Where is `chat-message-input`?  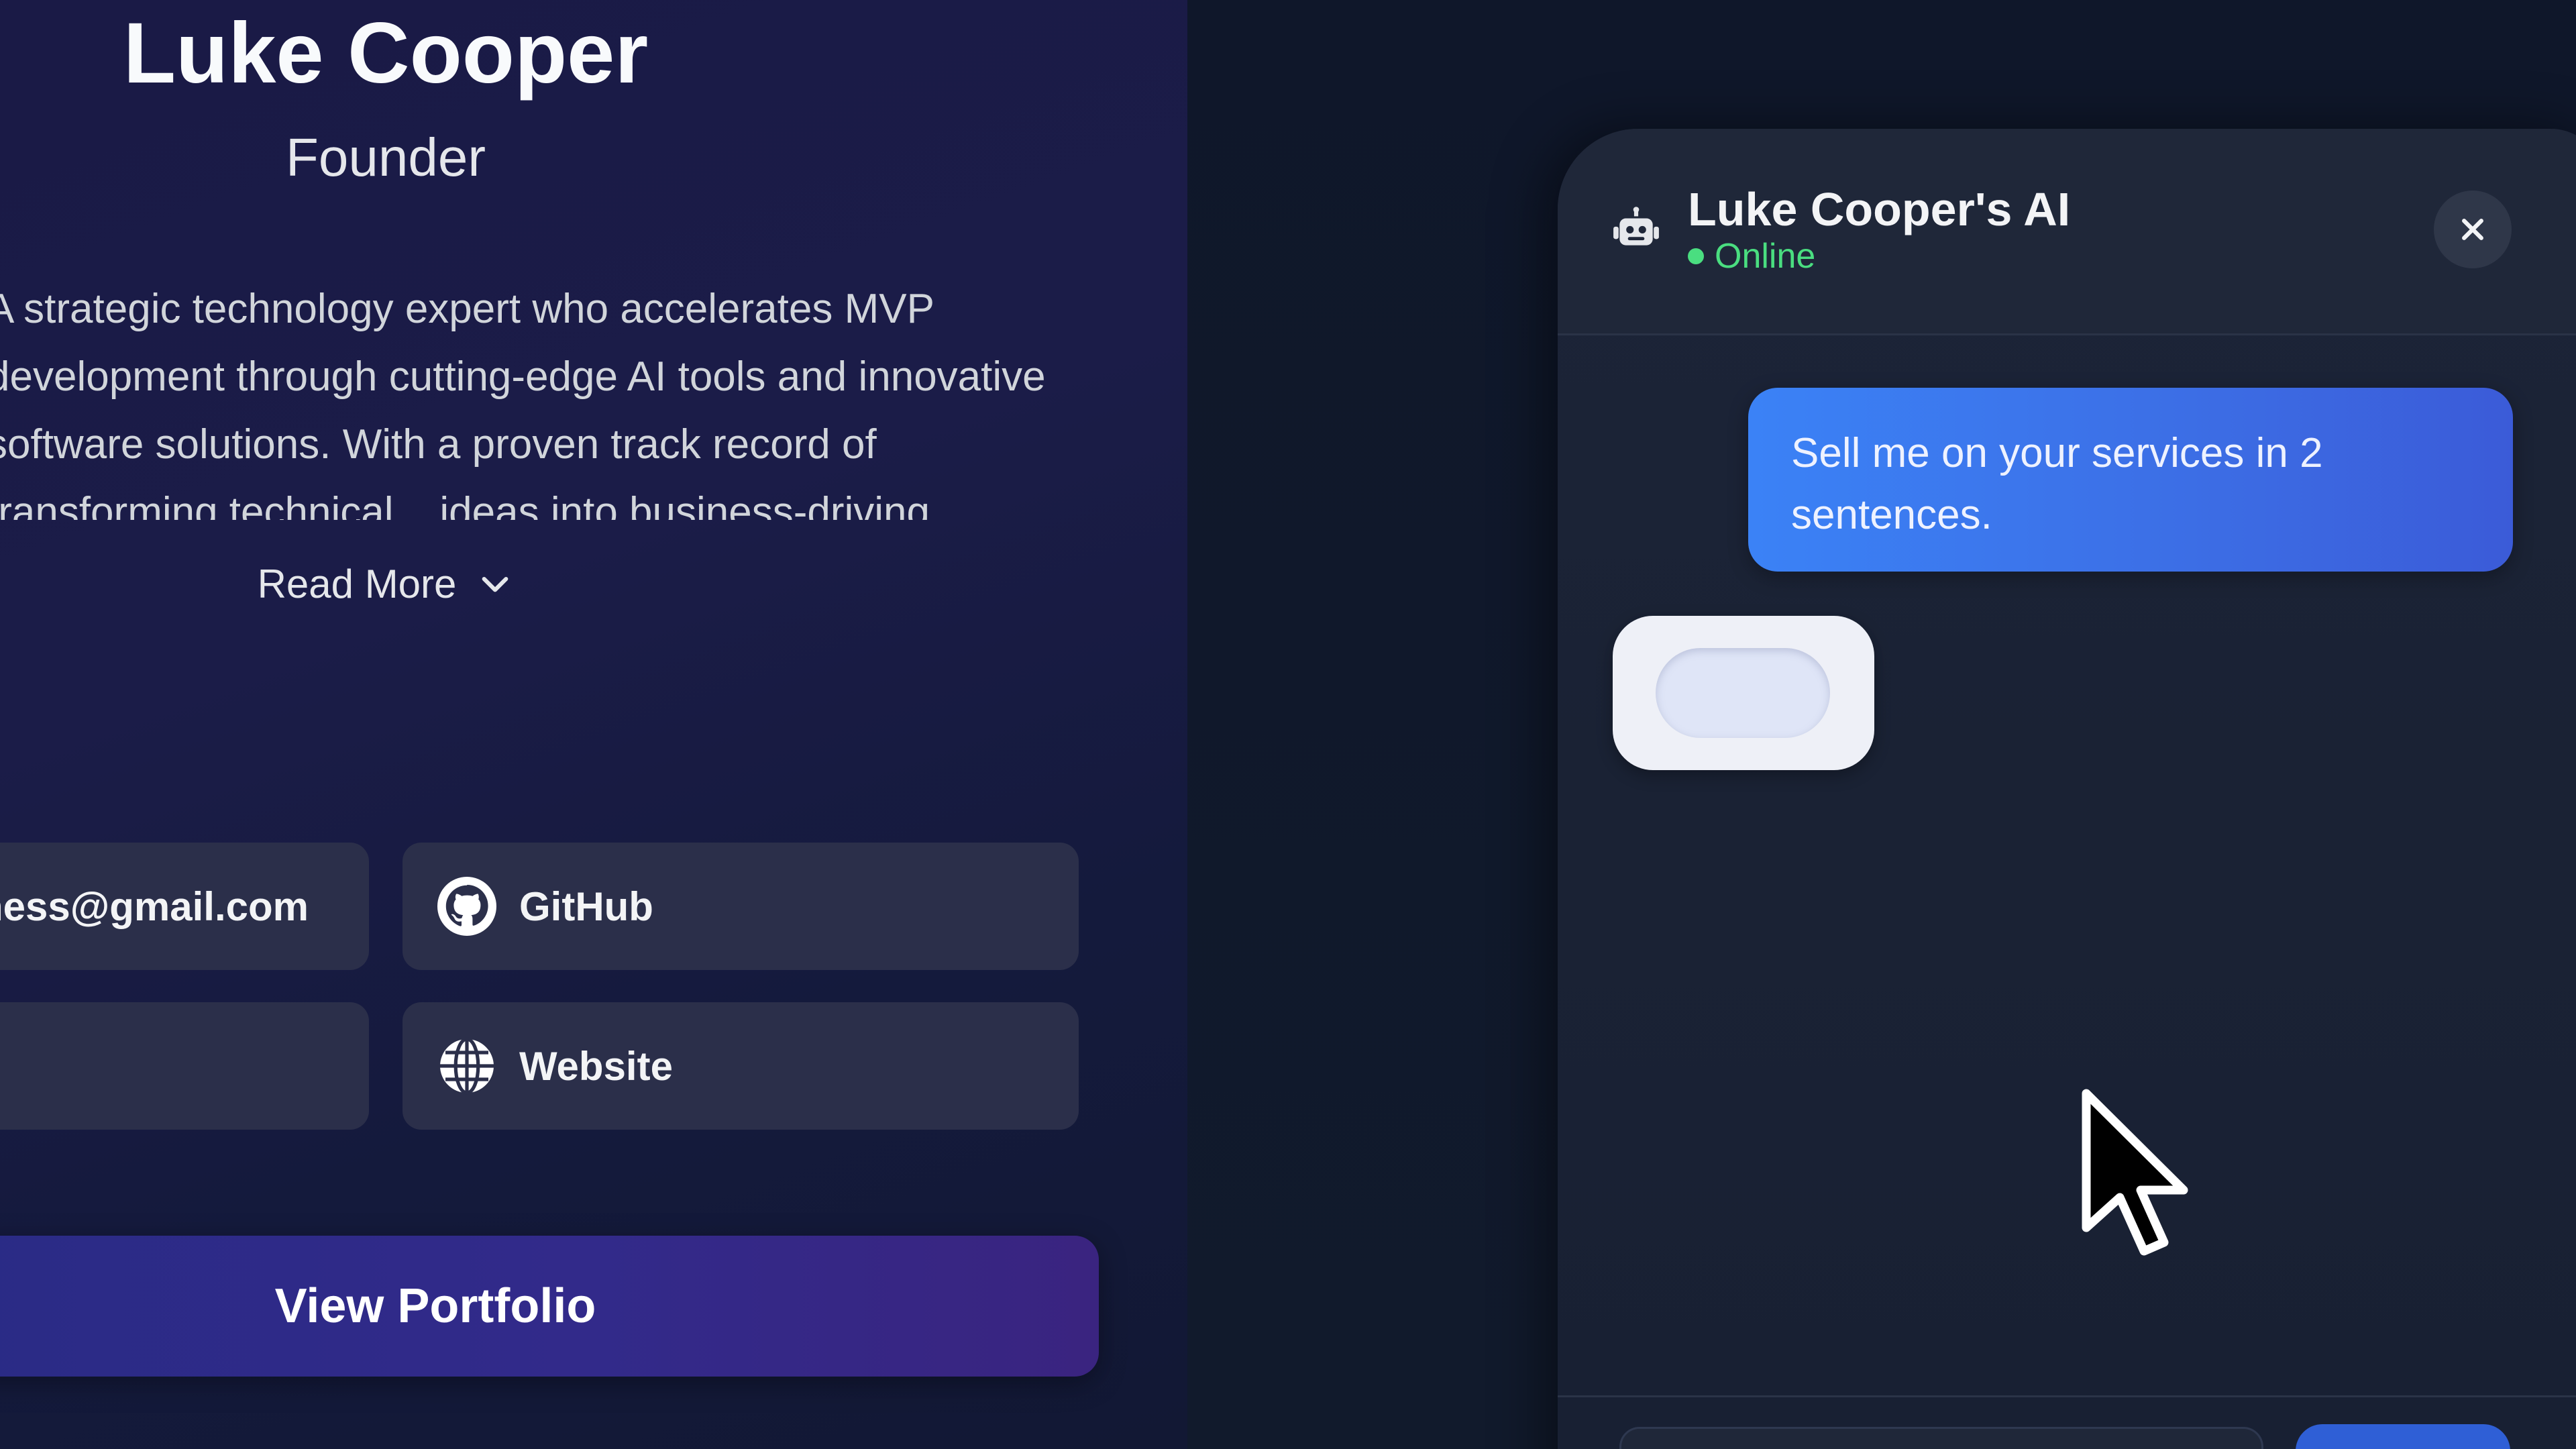
chat-message-input is located at coordinates (1941, 1438).